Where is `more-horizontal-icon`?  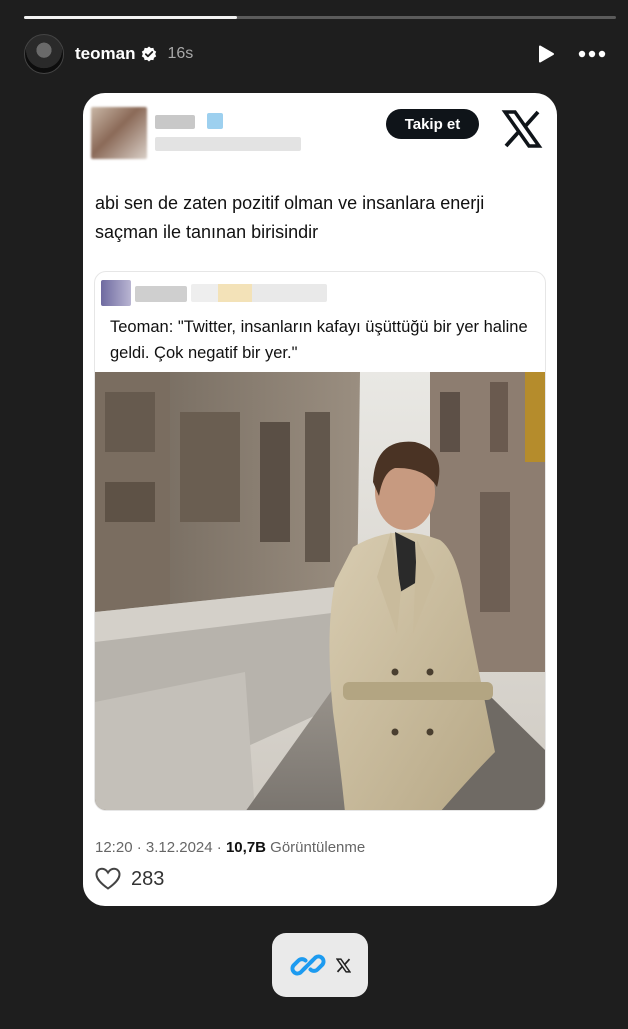 more-horizontal-icon is located at coordinates (592, 54).